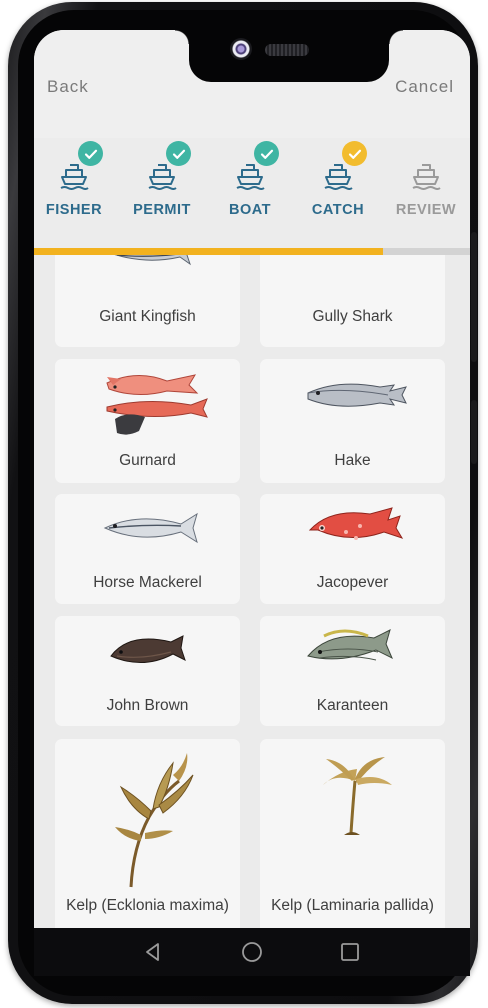 This screenshot has height=1008, width=488. What do you see at coordinates (241, 49) in the screenshot?
I see `front-camera-icon` at bounding box center [241, 49].